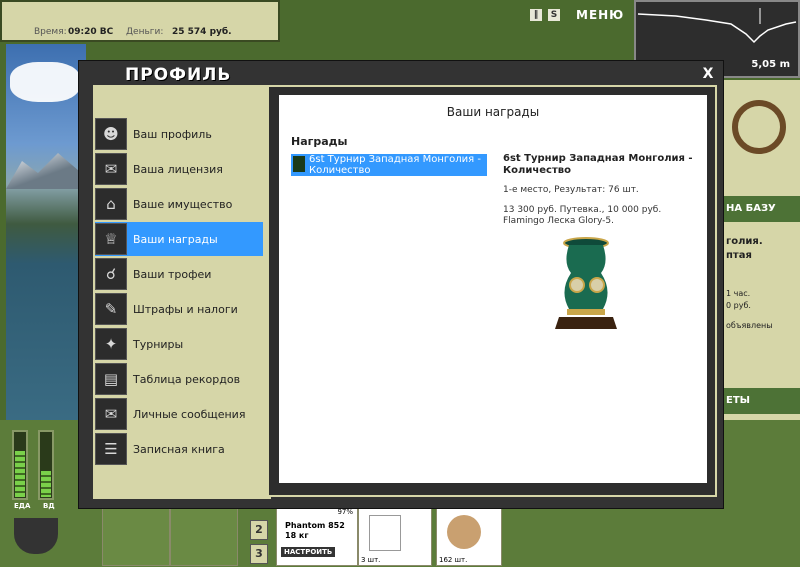 The image size is (800, 567). Describe the element at coordinates (536, 15) in the screenshot. I see `pause-icon: ‖` at that location.